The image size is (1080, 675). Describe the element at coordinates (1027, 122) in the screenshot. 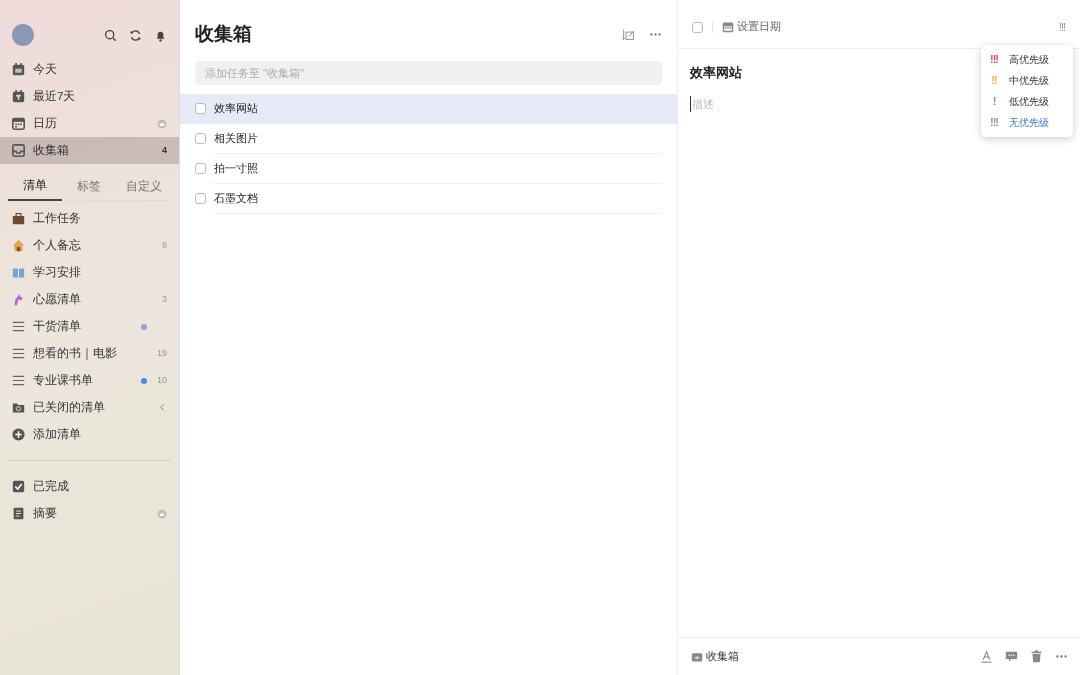

I see `menu-item: !!! 无优先级` at that location.